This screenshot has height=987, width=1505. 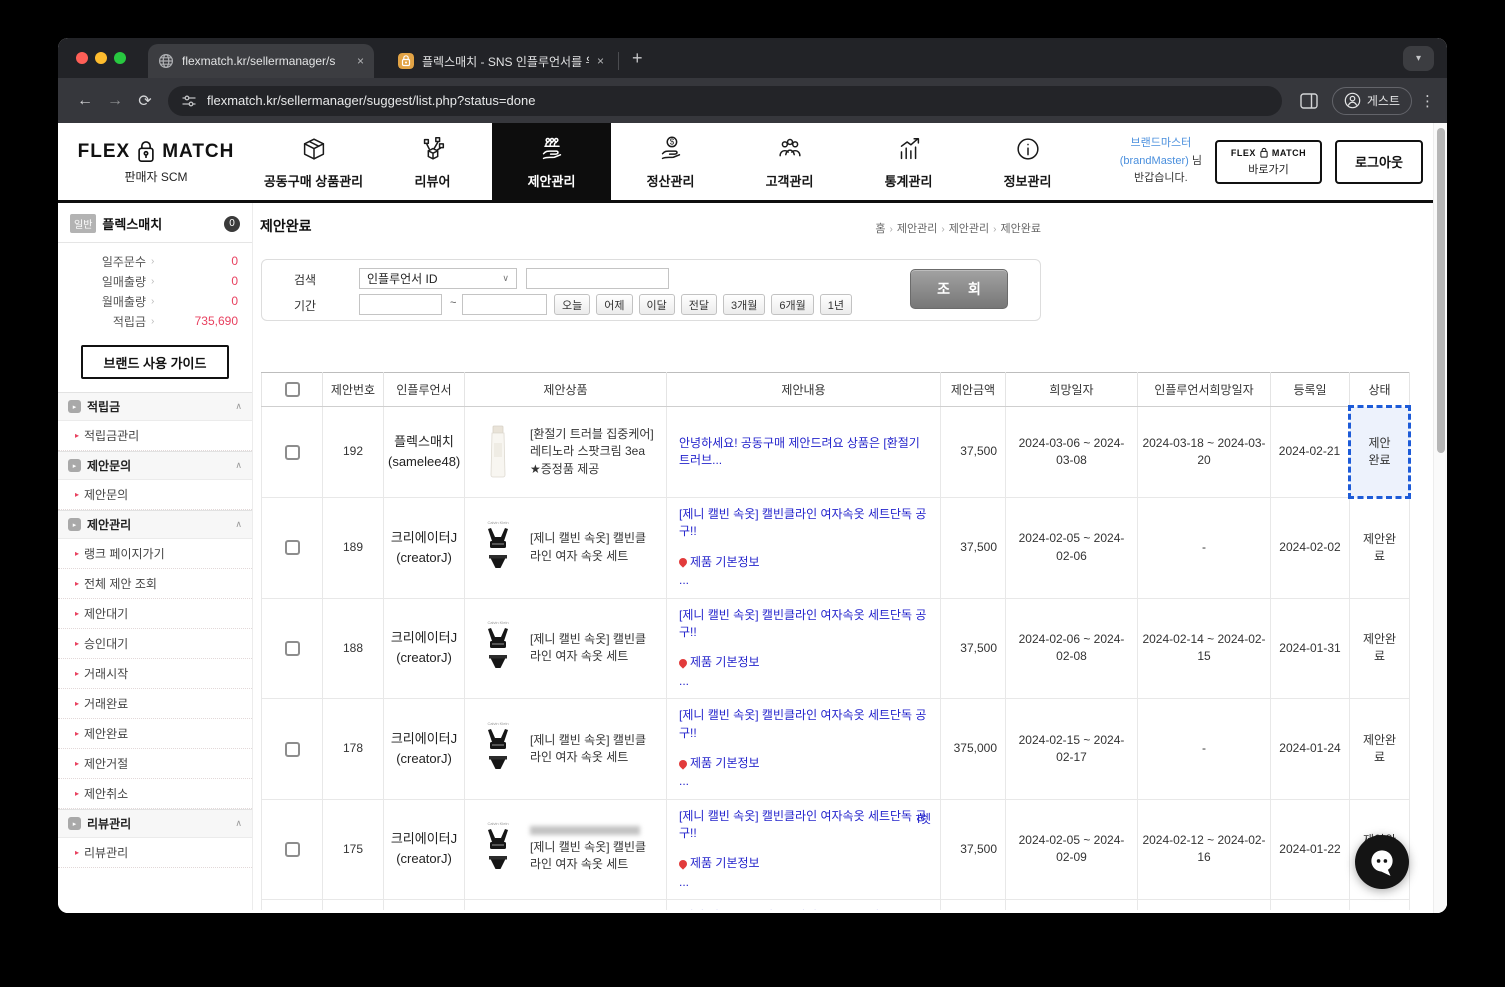 What do you see at coordinates (1427, 101) in the screenshot?
I see `browser-menu-icon: ⋮` at bounding box center [1427, 101].